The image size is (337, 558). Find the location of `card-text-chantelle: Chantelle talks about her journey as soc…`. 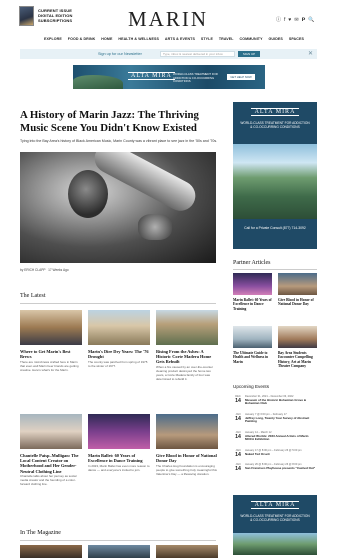

card-text-chantelle: Chantelle talks about her journey as soc… is located at coordinates (48, 480).